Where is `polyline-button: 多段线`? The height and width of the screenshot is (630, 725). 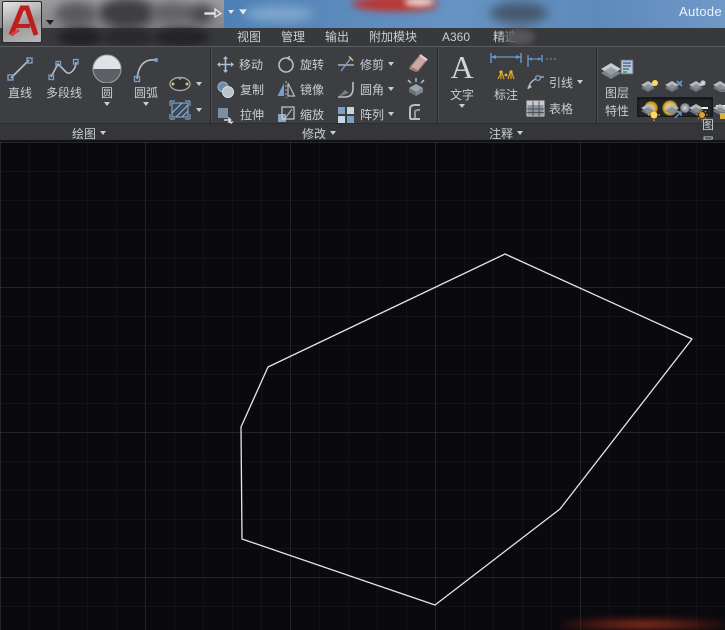 polyline-button: 多段线 is located at coordinates (64, 78).